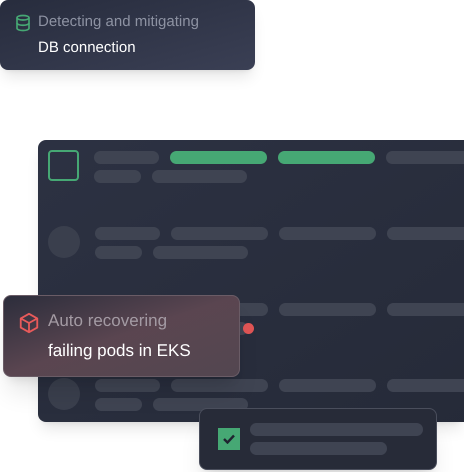  Describe the element at coordinates (119, 351) in the screenshot. I see `alert-subject: failing pods in EKS` at that location.